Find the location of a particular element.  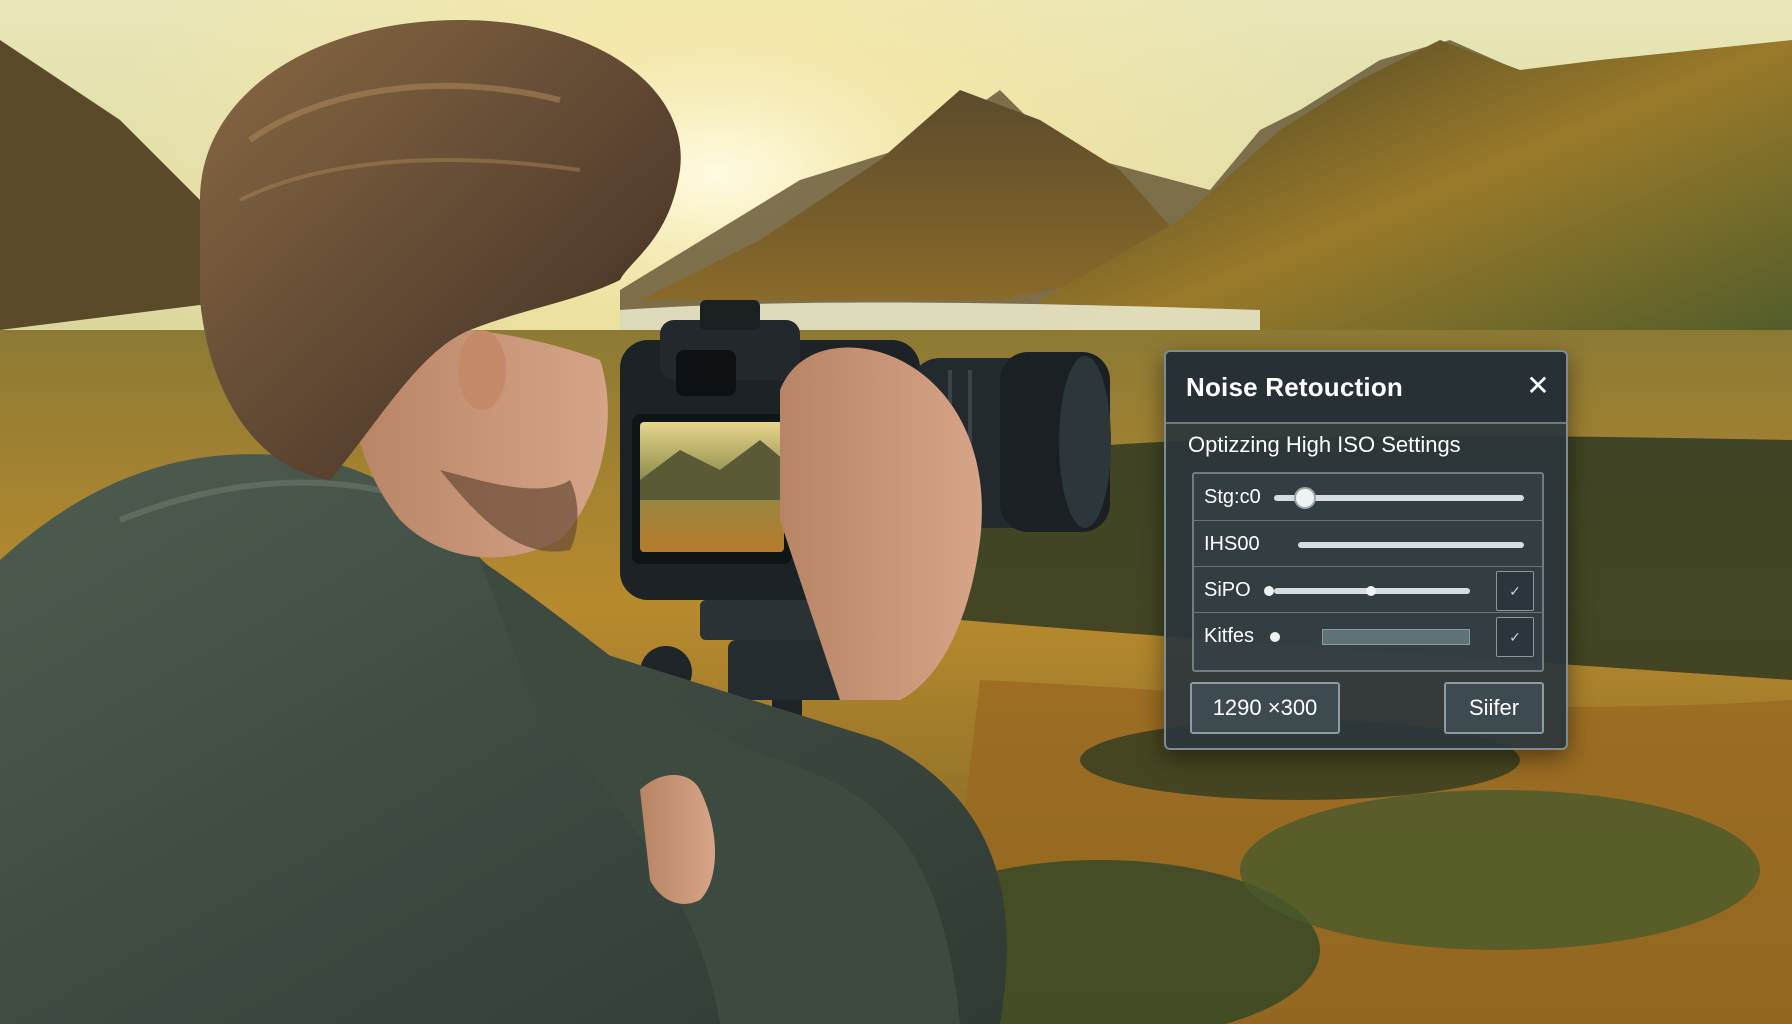

close-button: ✕ is located at coordinates (1538, 386).